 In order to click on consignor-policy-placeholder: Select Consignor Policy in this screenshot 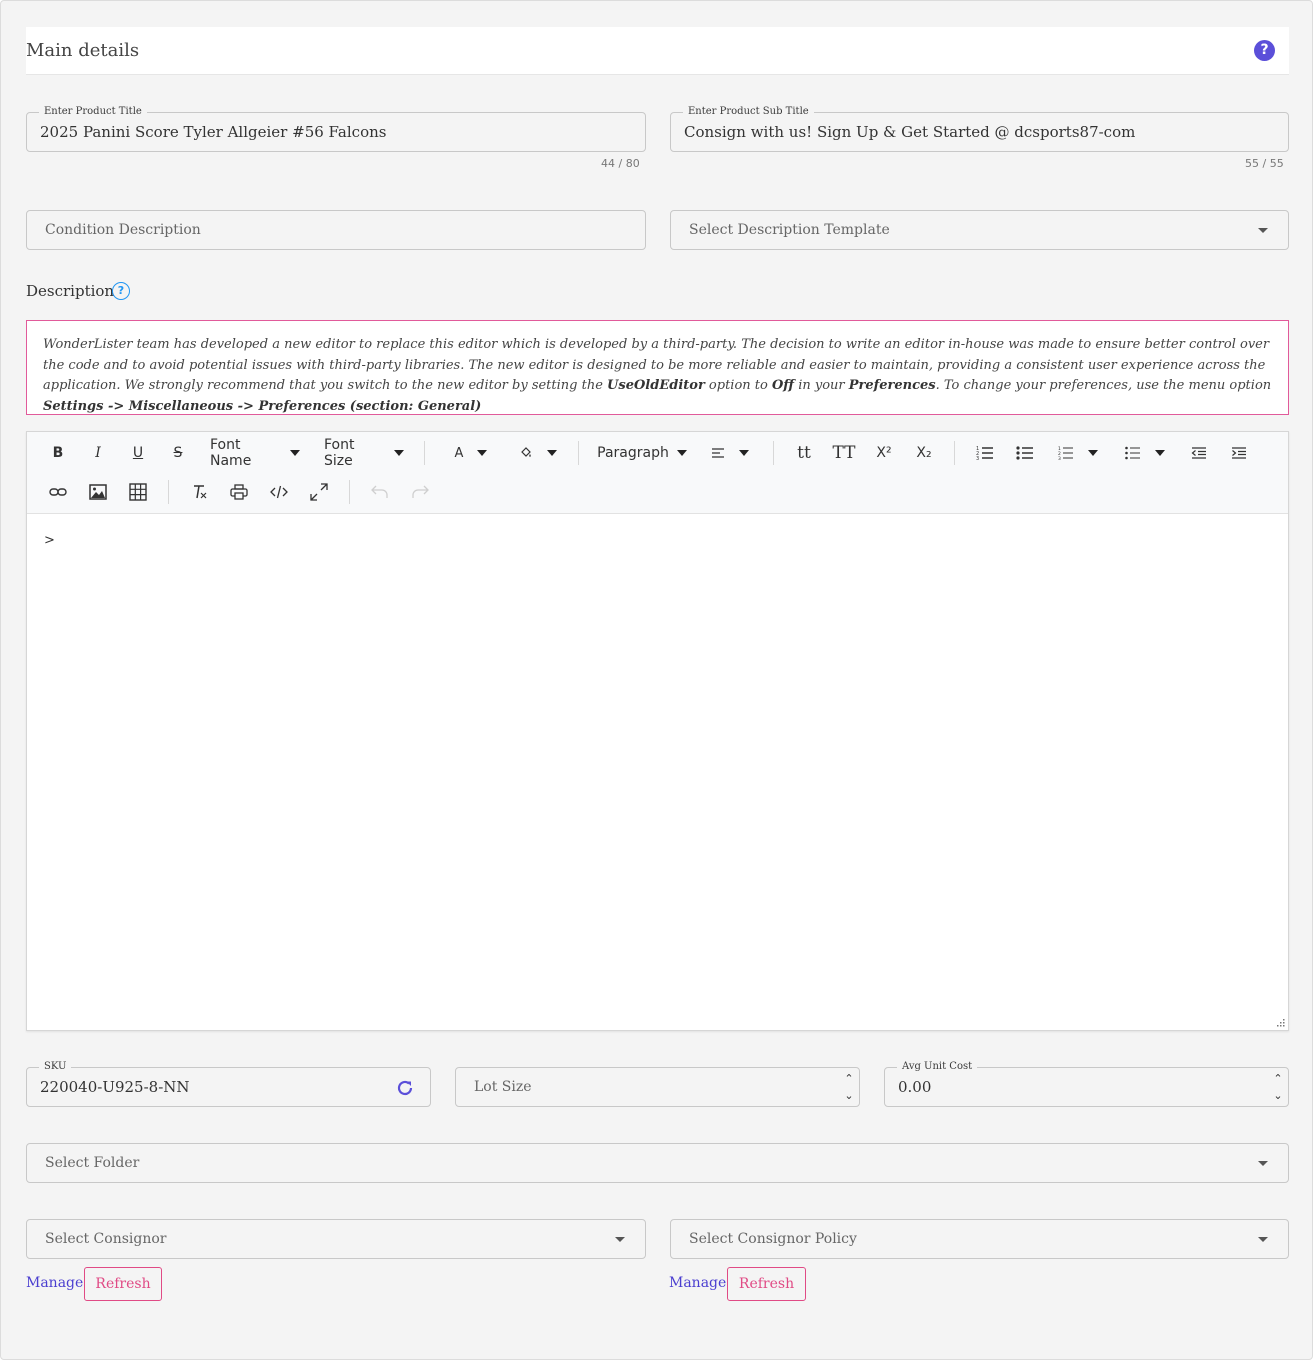, I will do `click(773, 1239)`.